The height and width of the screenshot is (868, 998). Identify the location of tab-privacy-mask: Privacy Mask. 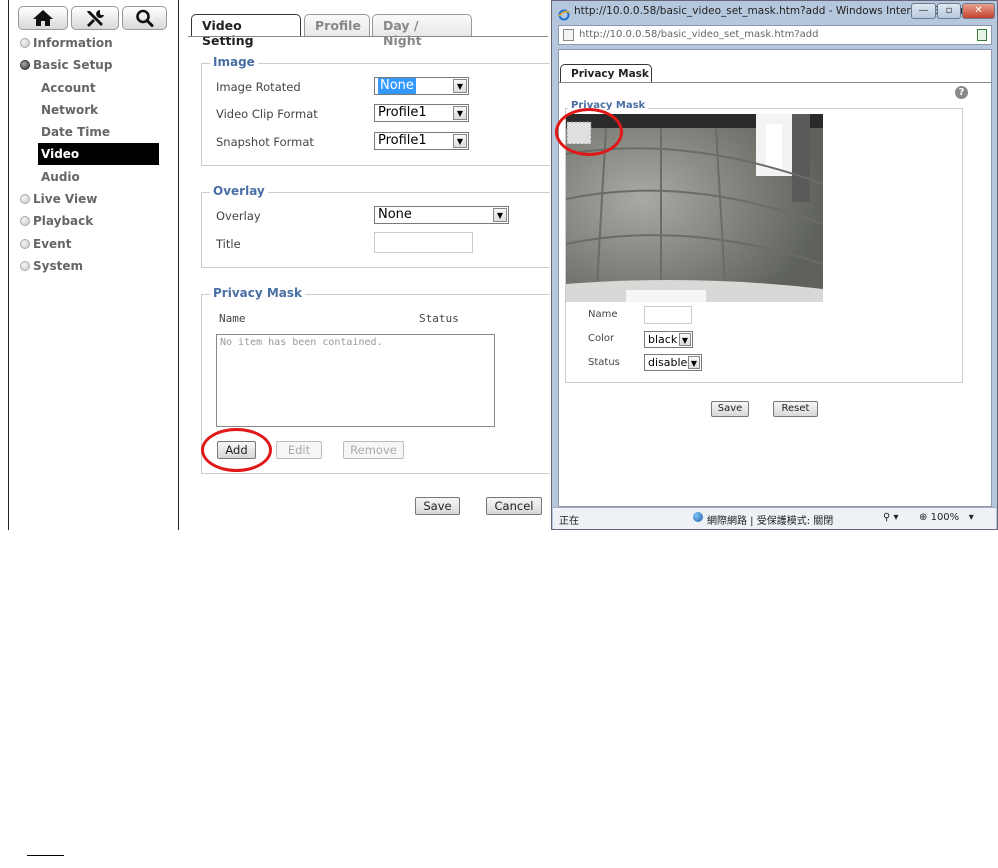
(606, 73).